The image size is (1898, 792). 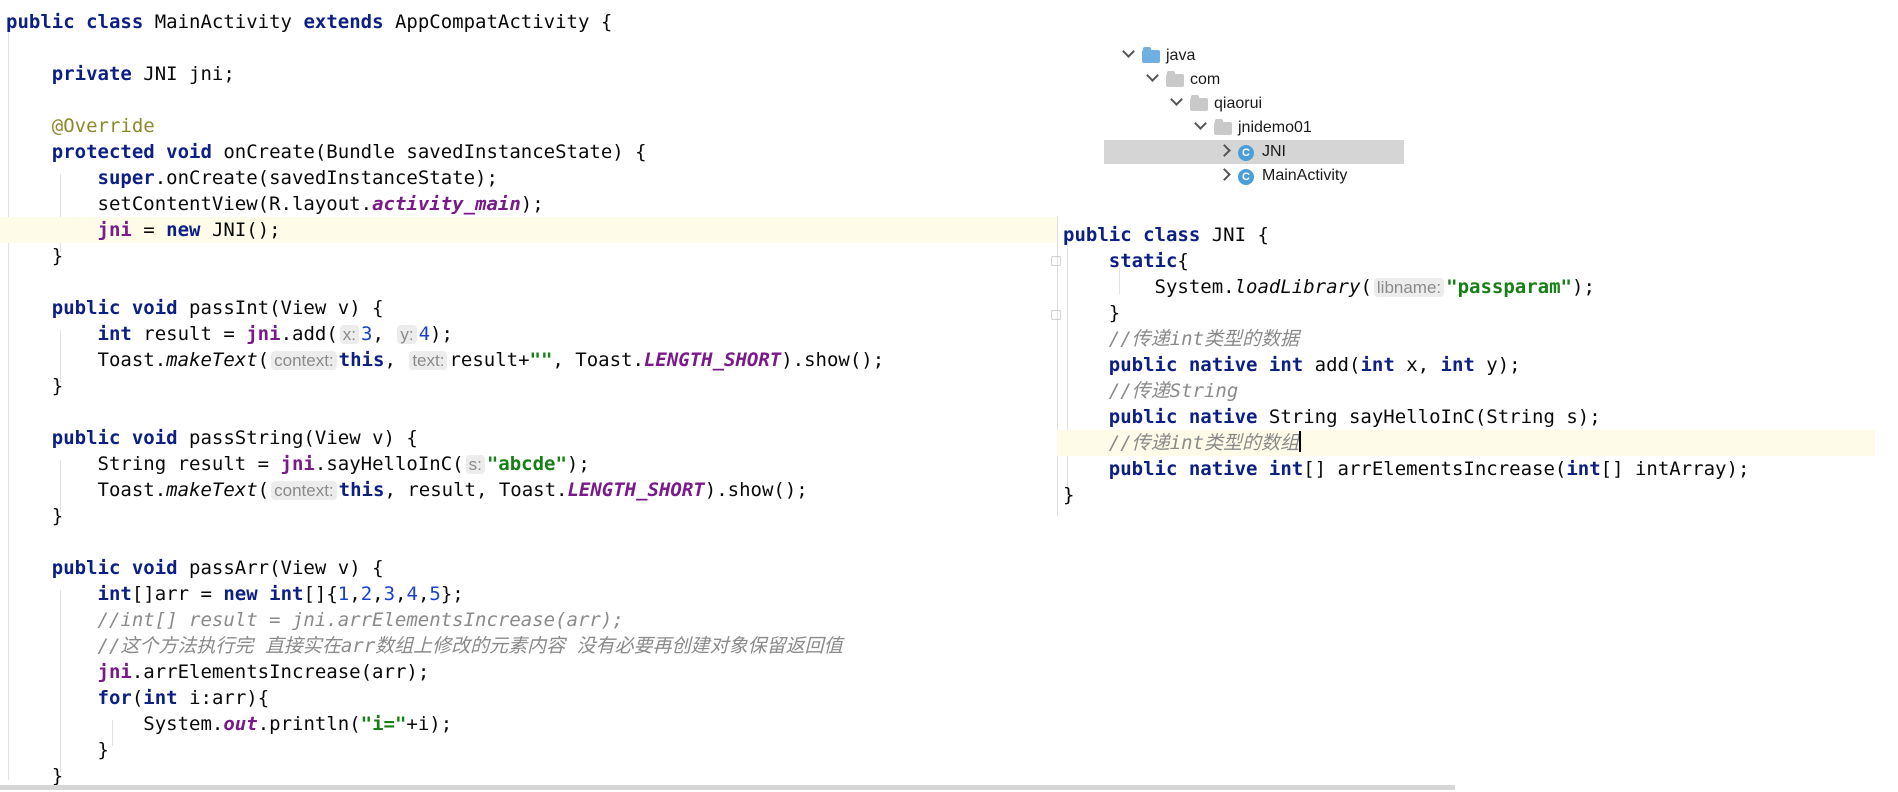 I want to click on code-line: //传递String, so click(x=1466, y=391).